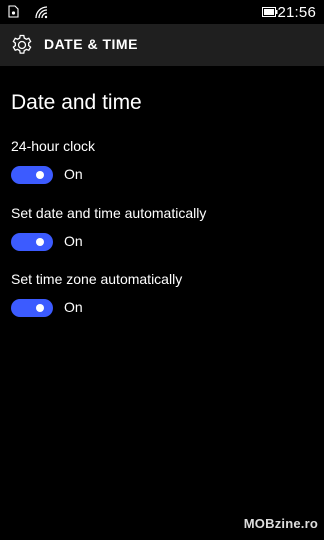  What do you see at coordinates (108, 230) in the screenshot?
I see `setting-auto-date-time: Set date and time automatically On` at bounding box center [108, 230].